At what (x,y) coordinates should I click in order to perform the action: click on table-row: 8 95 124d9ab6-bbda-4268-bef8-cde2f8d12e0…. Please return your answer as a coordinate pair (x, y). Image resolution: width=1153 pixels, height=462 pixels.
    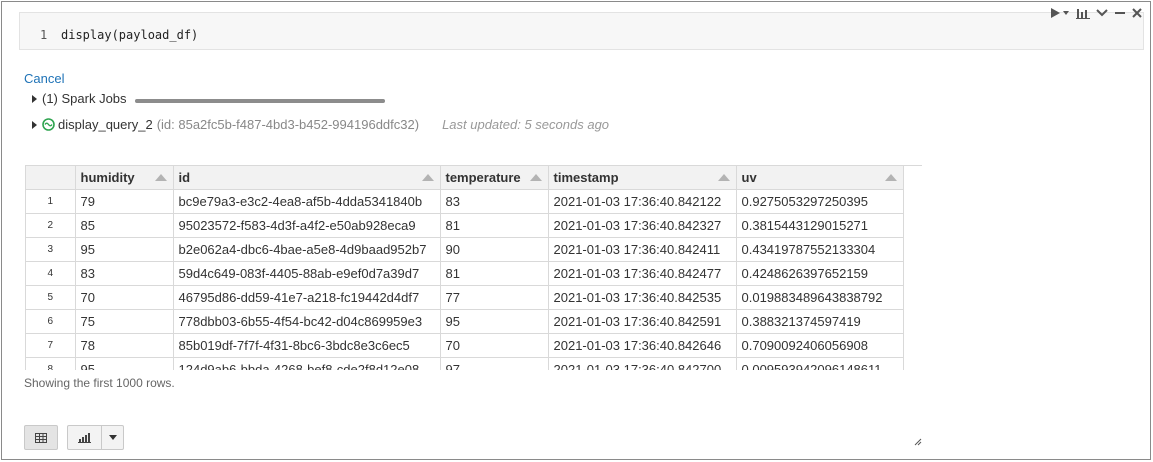
    Looking at the image, I should click on (465, 363).